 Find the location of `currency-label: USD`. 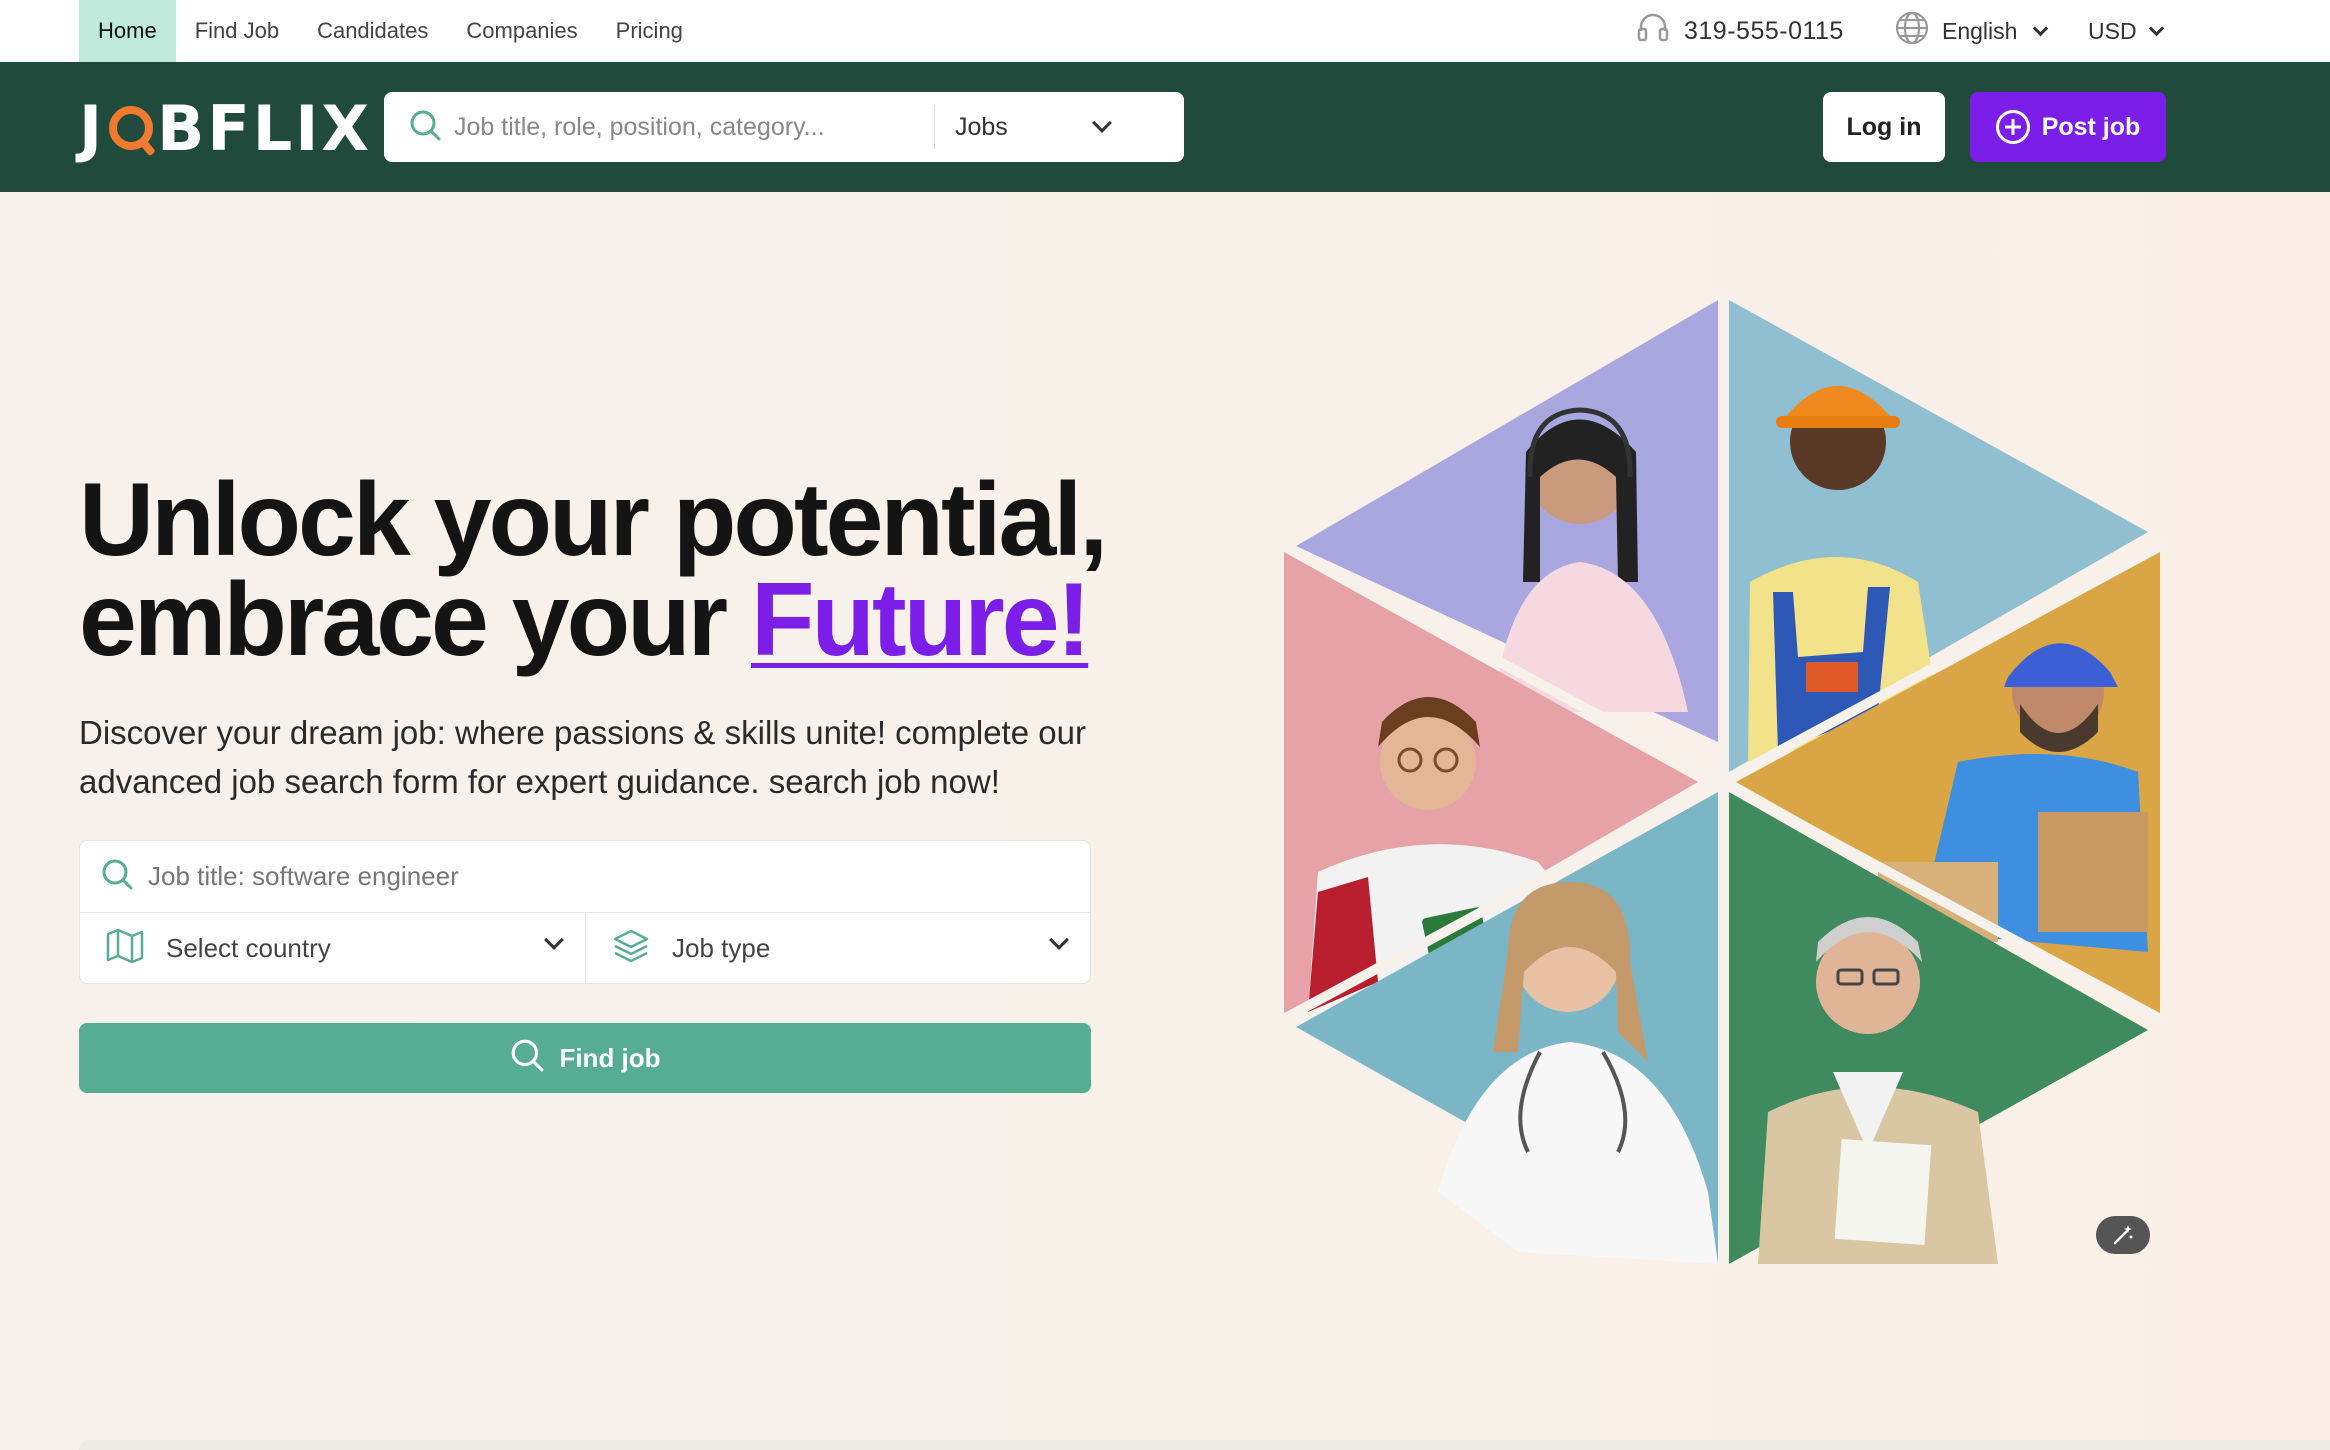

currency-label: USD is located at coordinates (2112, 30).